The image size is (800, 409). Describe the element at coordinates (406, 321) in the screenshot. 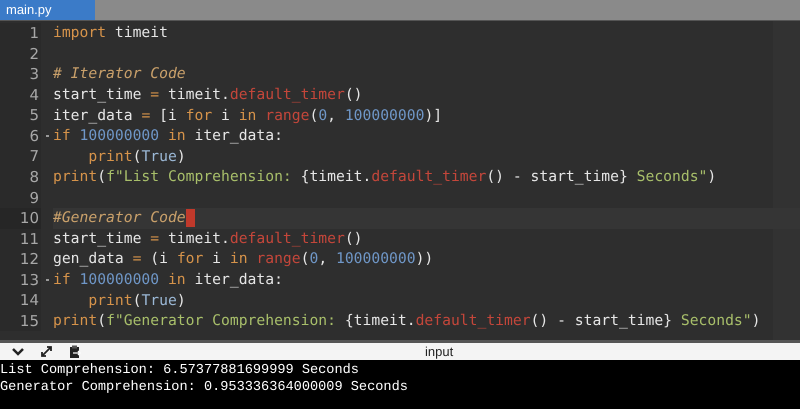

I see `code-line: print(f"Generator Comprehension: {timeit.default_timer() - start_time} Seconds")` at that location.